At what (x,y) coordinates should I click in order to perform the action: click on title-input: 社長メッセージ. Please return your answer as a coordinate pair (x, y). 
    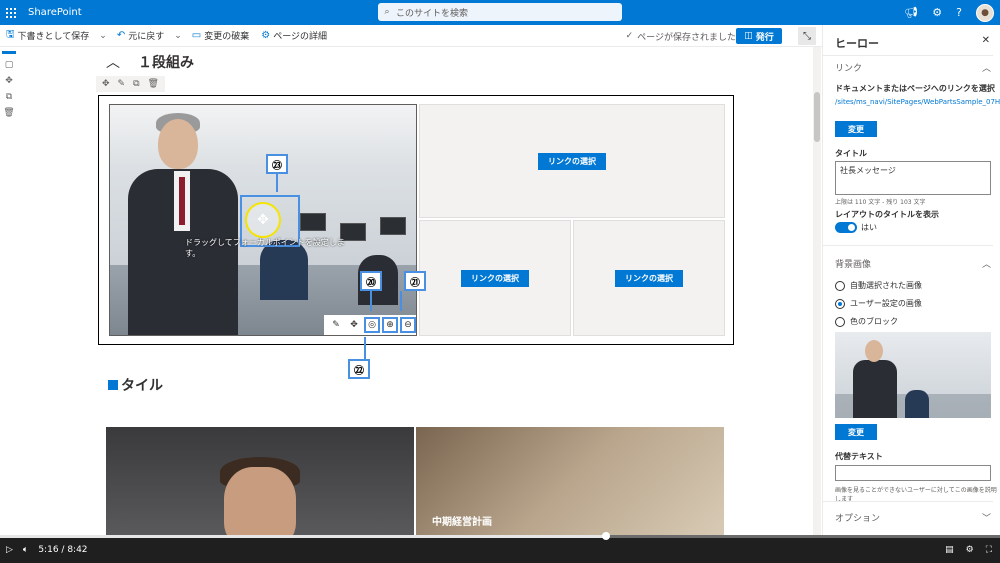
    Looking at the image, I should click on (913, 178).